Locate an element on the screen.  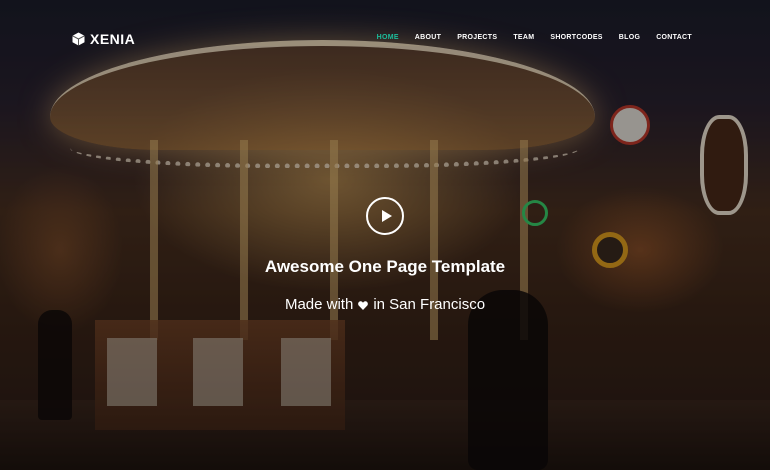
brand-logo: XENIA is located at coordinates (103, 39).